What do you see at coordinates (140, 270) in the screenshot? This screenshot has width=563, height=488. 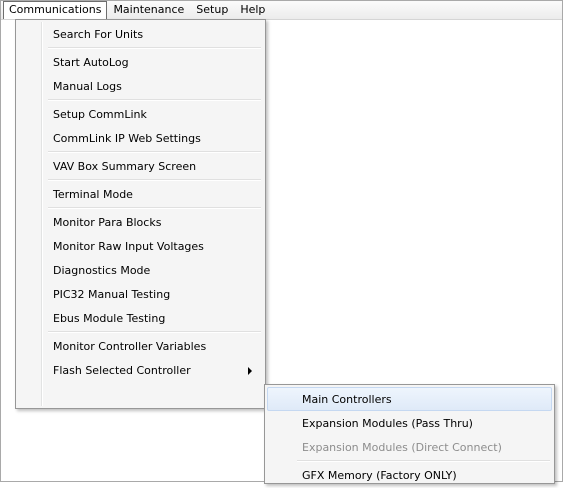 I see `menu-item-diagnostics-mode: Diagnostics Mode` at bounding box center [140, 270].